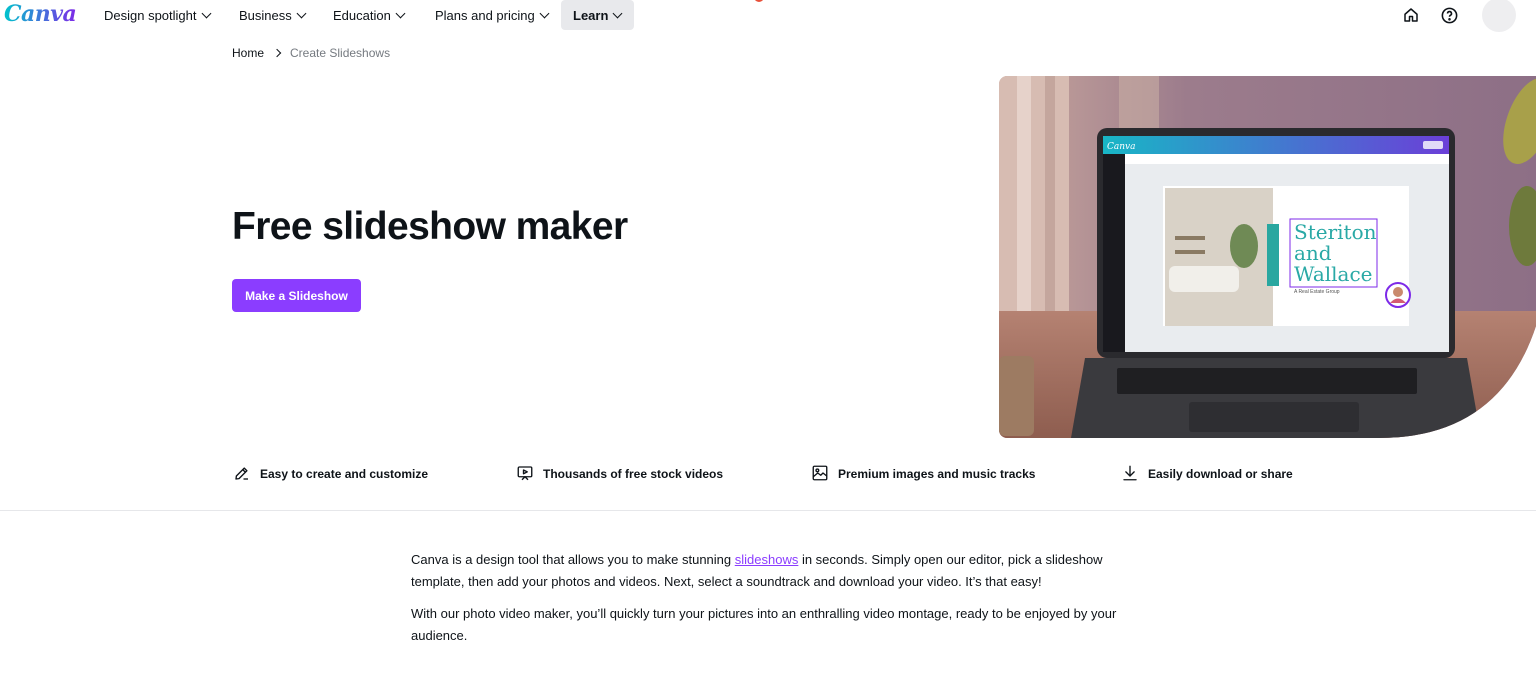  Describe the element at coordinates (1499, 16) in the screenshot. I see `avatar` at that location.